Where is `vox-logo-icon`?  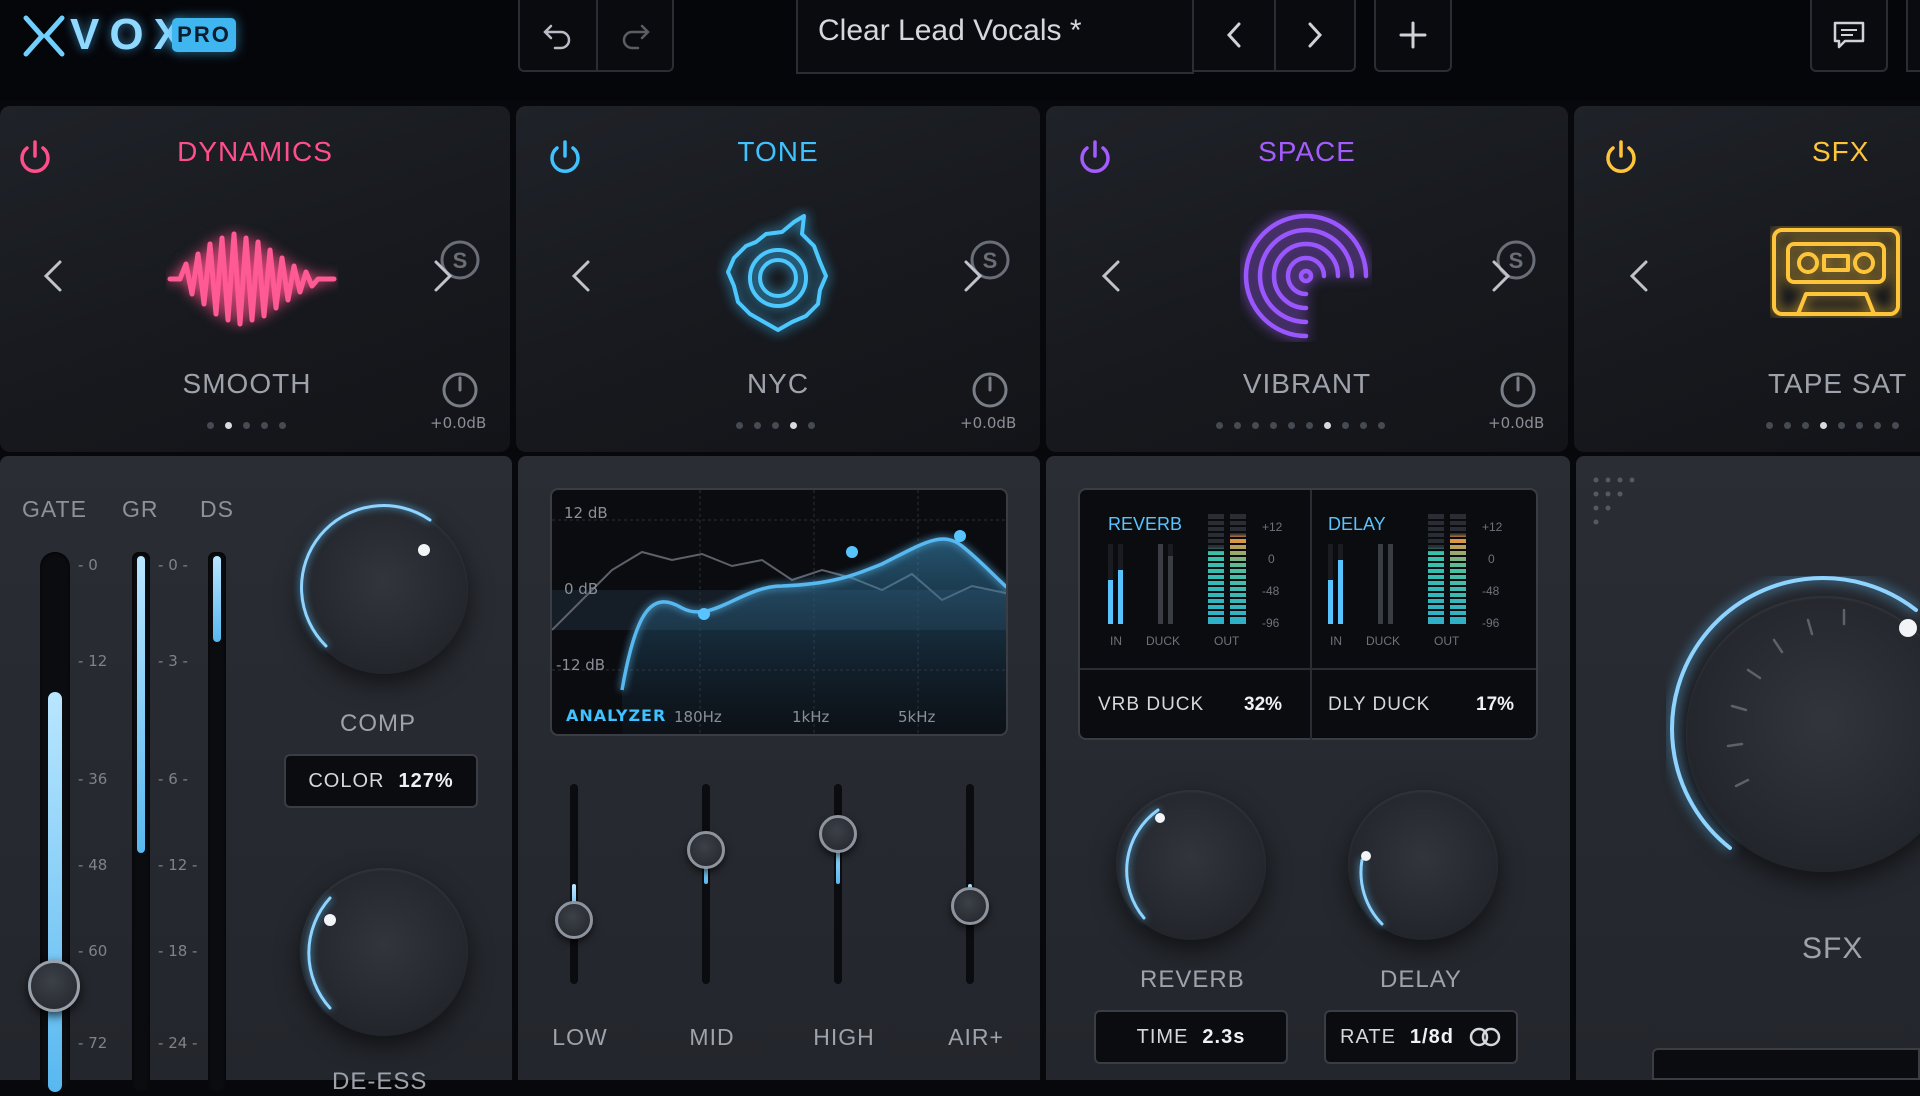 vox-logo-icon is located at coordinates (44, 36).